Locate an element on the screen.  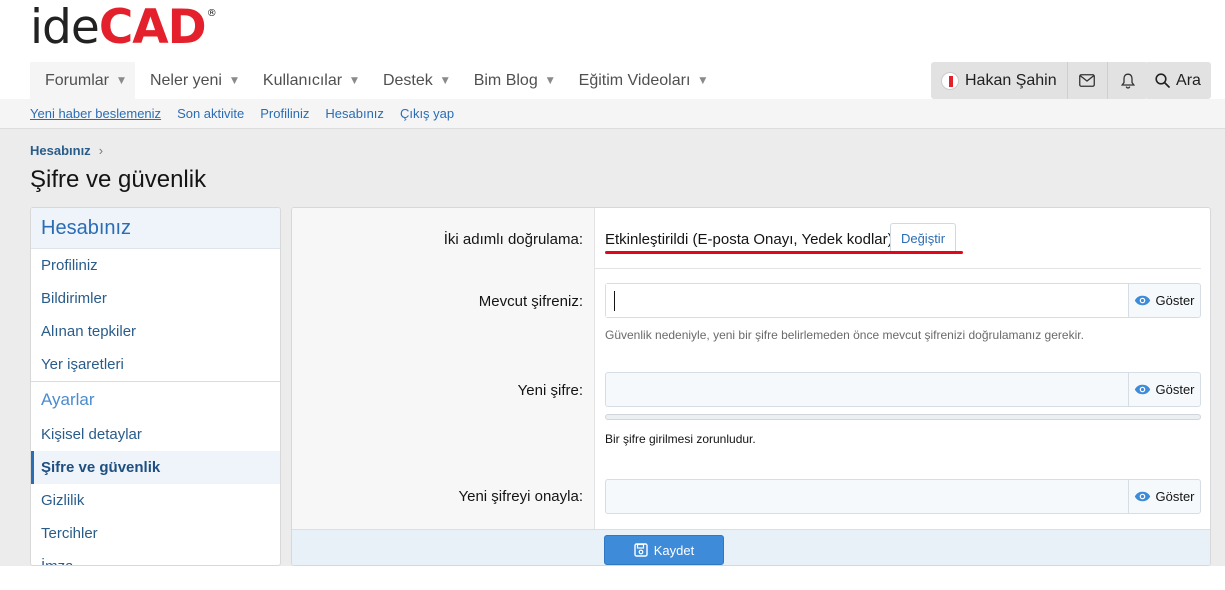
sidebar-item-preferences: Tercihler is located at coordinates (155, 533).